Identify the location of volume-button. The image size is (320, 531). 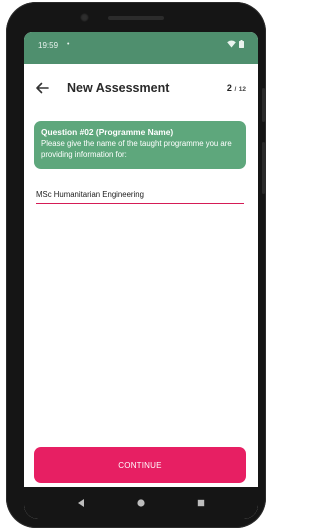
(263, 105).